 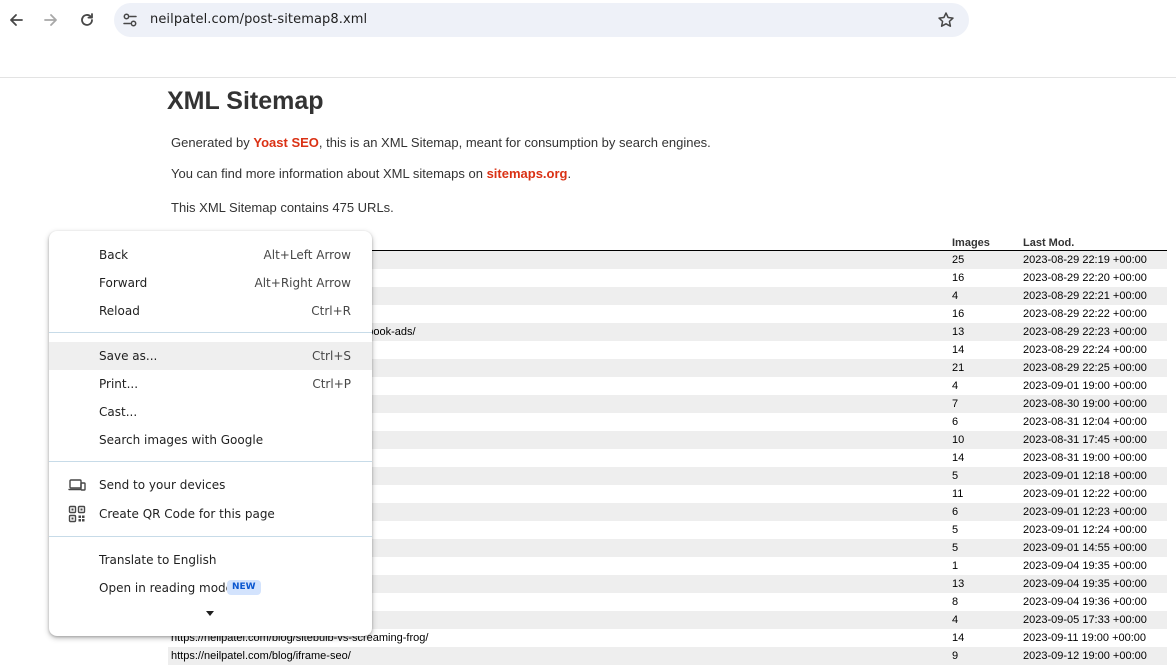 I want to click on back-button, so click(x=16, y=20).